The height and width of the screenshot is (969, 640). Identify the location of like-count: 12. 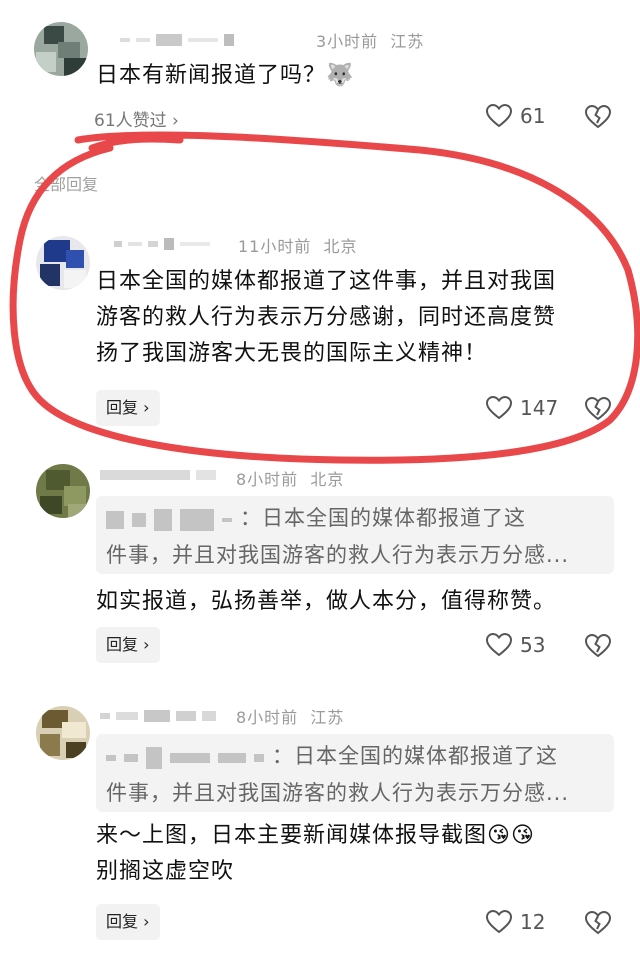
(533, 922).